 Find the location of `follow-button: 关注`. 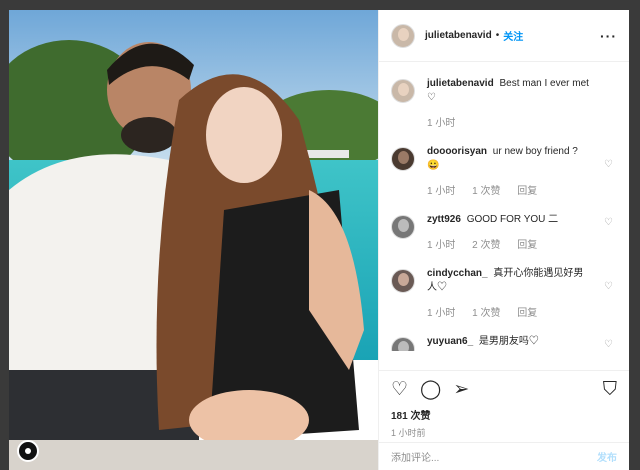

follow-button: 关注 is located at coordinates (513, 35).